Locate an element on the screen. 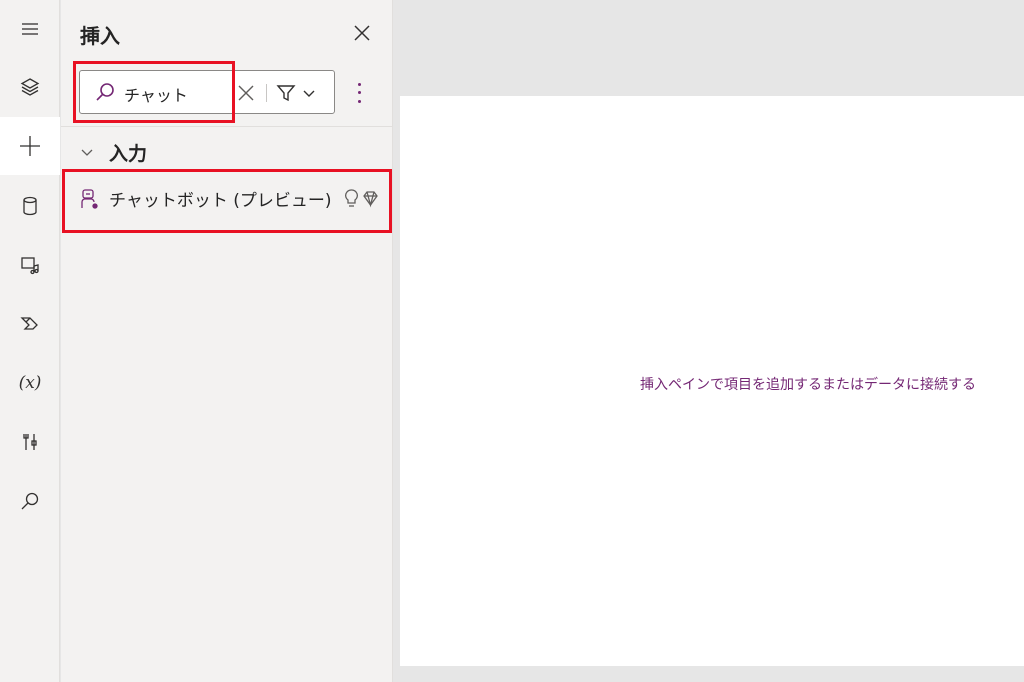  search-rail-button is located at coordinates (30, 501).